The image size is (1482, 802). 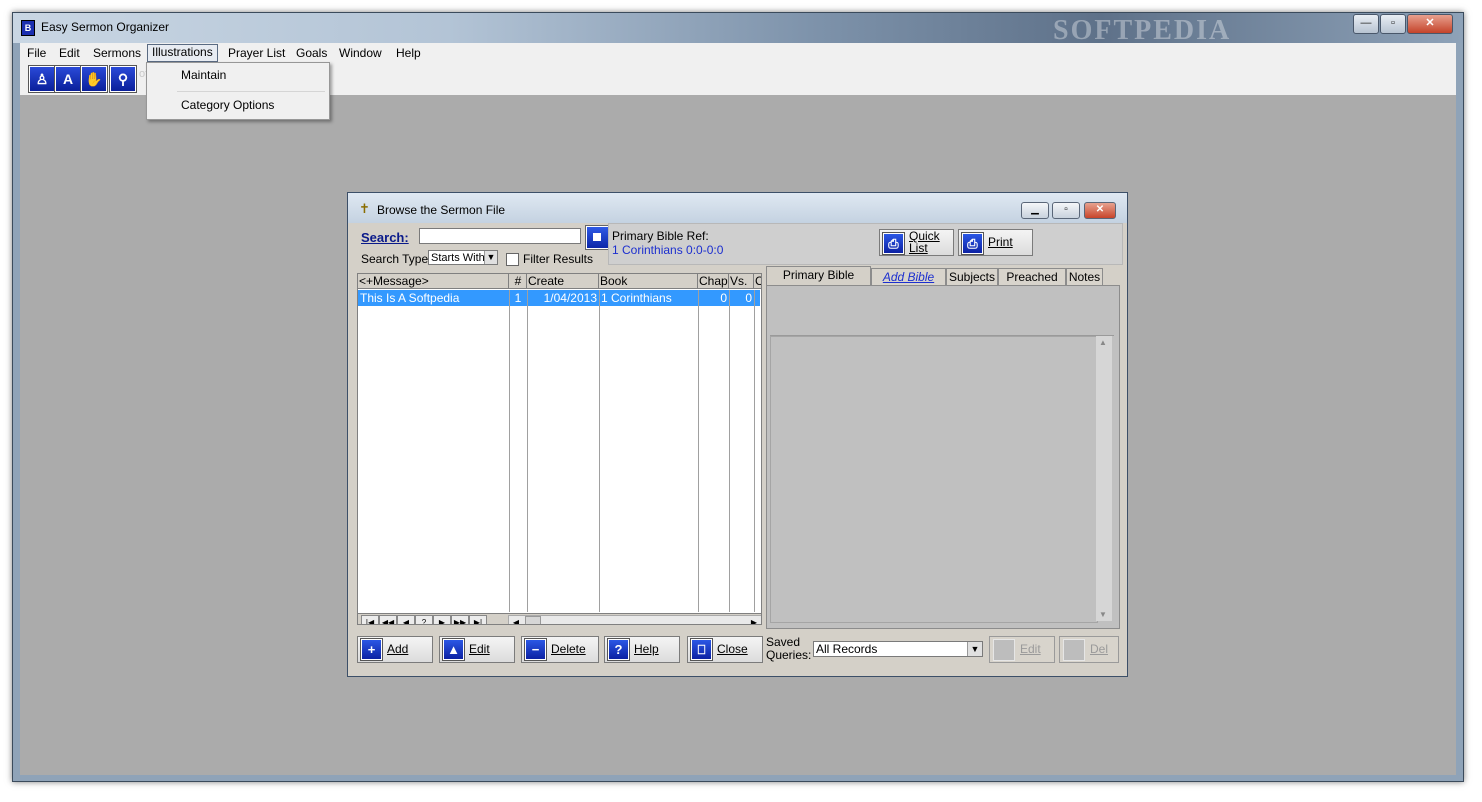 I want to click on menu-sermons: Sermons, so click(x=117, y=54).